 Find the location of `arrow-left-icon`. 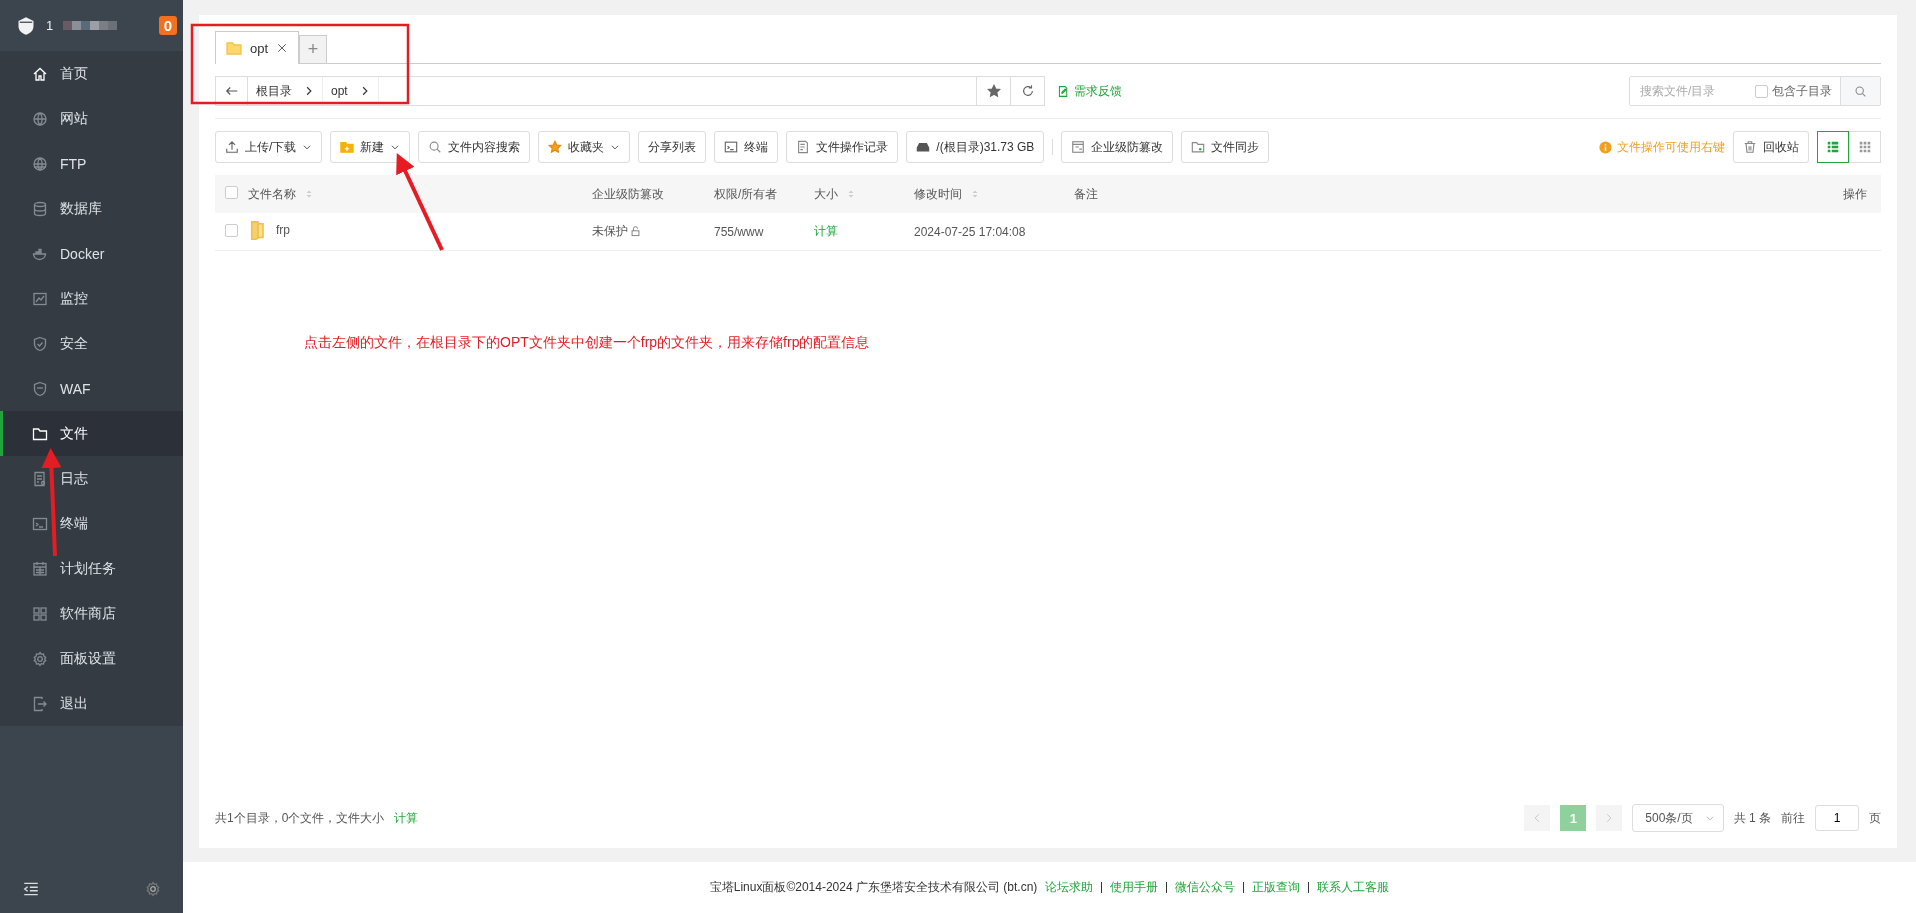

arrow-left-icon is located at coordinates (231, 91).